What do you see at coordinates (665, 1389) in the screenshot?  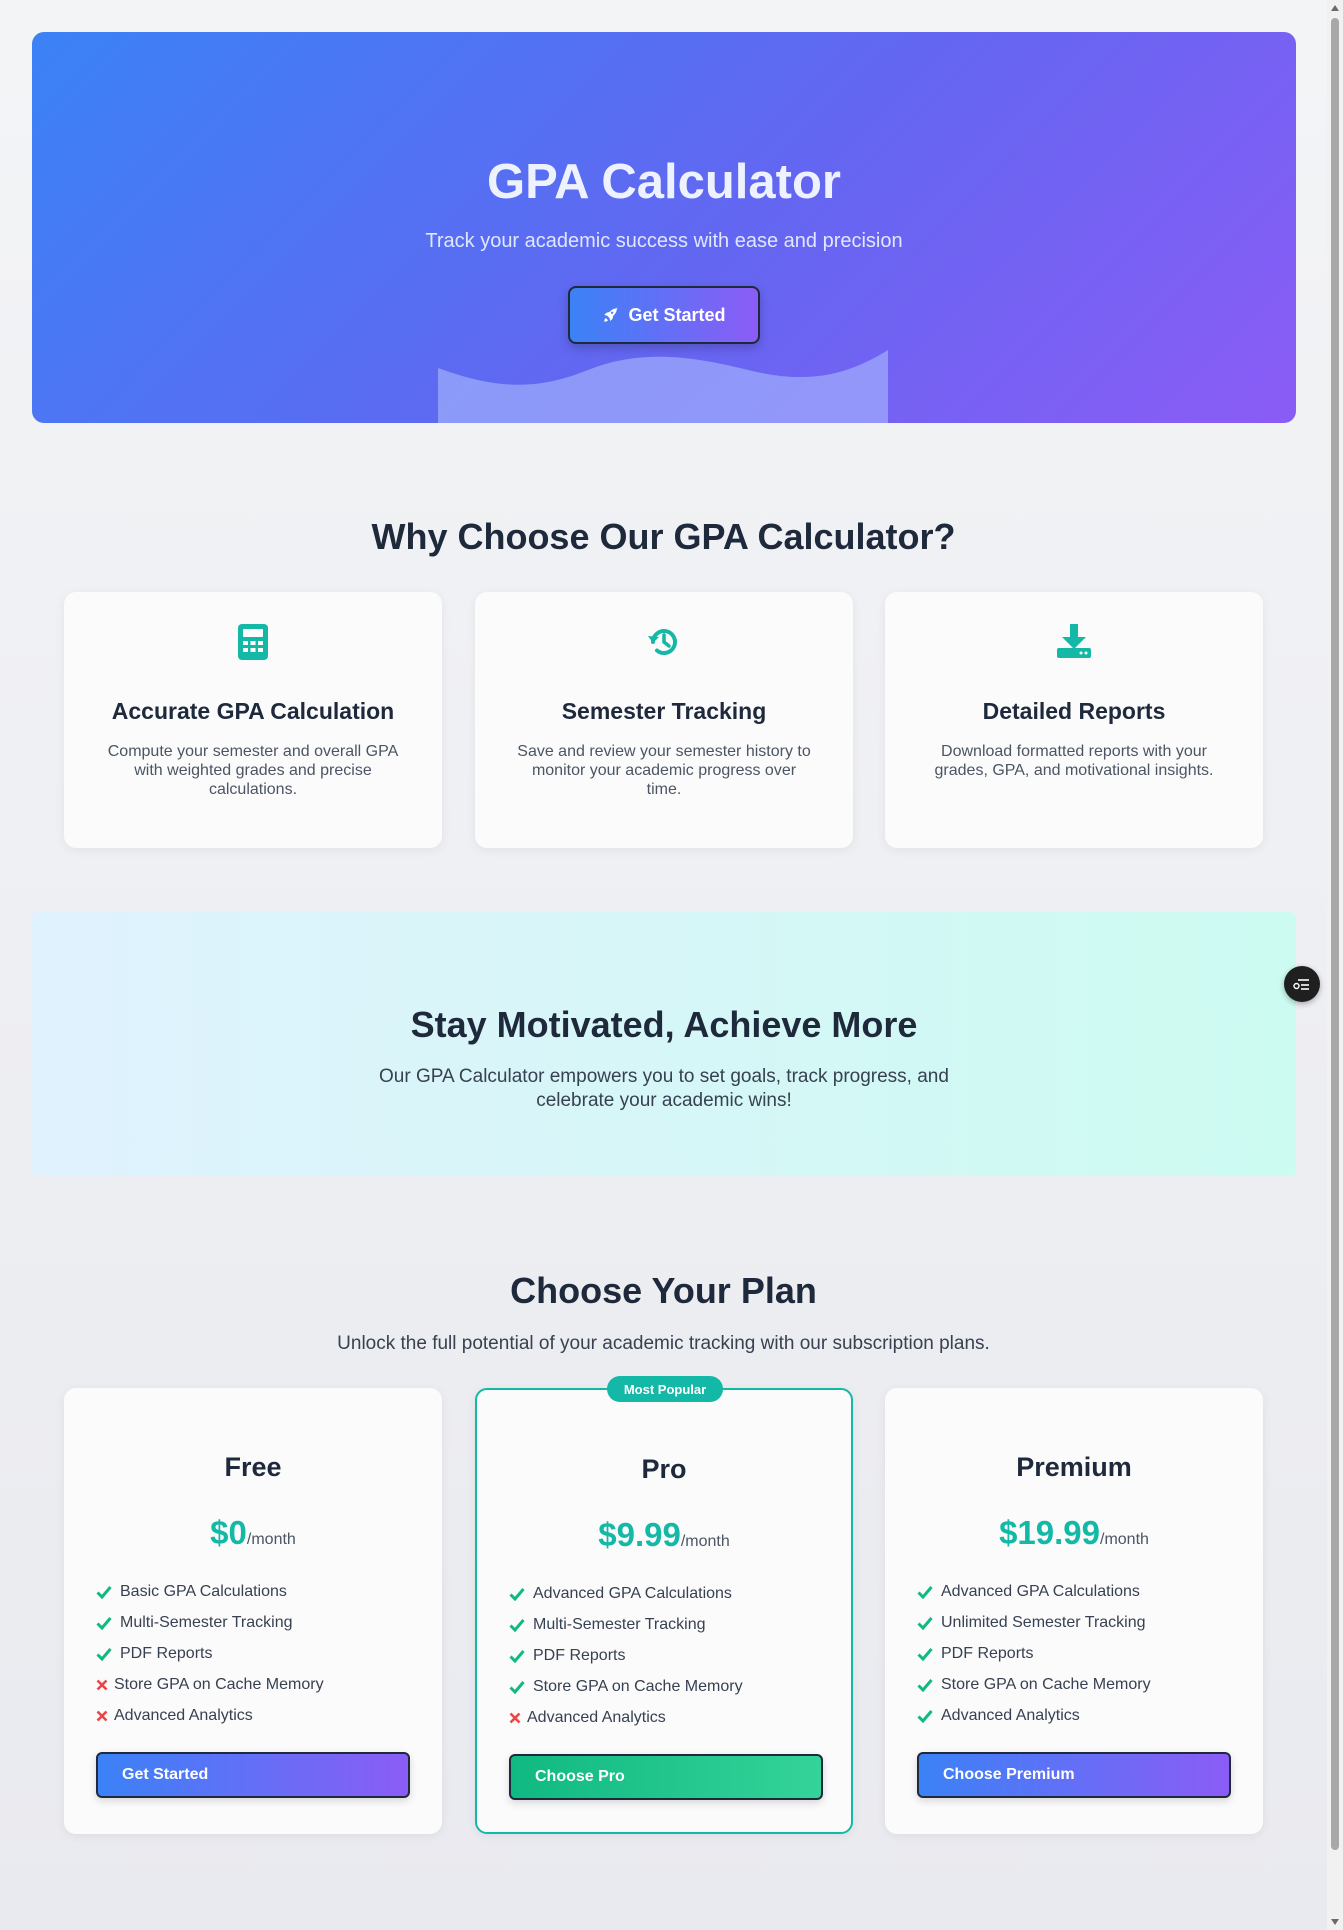 I see `most-popular-badge: Most Popular` at bounding box center [665, 1389].